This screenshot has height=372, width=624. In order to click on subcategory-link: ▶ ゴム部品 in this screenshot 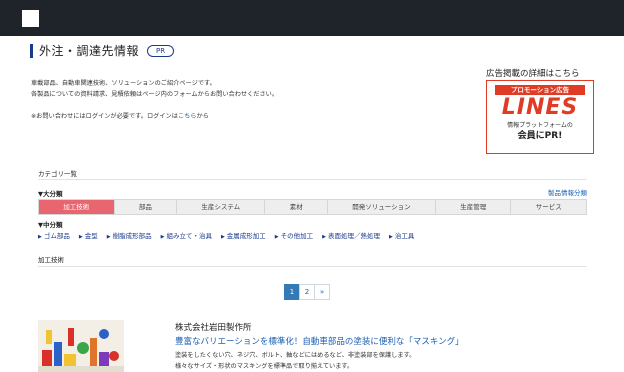, I will do `click(54, 235)`.